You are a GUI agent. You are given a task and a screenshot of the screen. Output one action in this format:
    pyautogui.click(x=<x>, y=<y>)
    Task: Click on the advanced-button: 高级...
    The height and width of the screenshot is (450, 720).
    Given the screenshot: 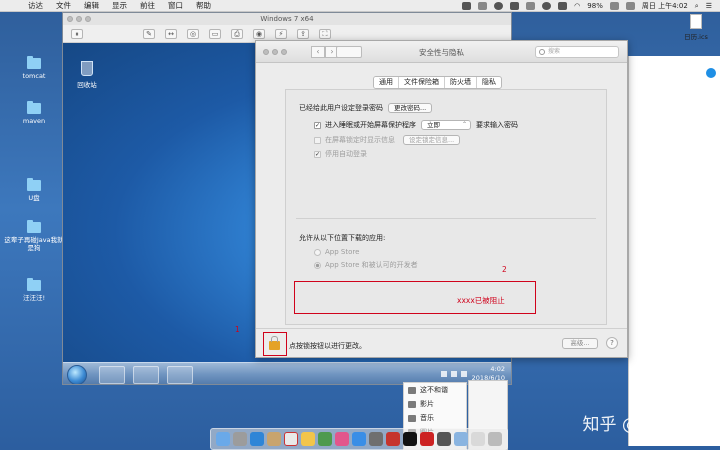 What is the action you would take?
    pyautogui.click(x=580, y=343)
    